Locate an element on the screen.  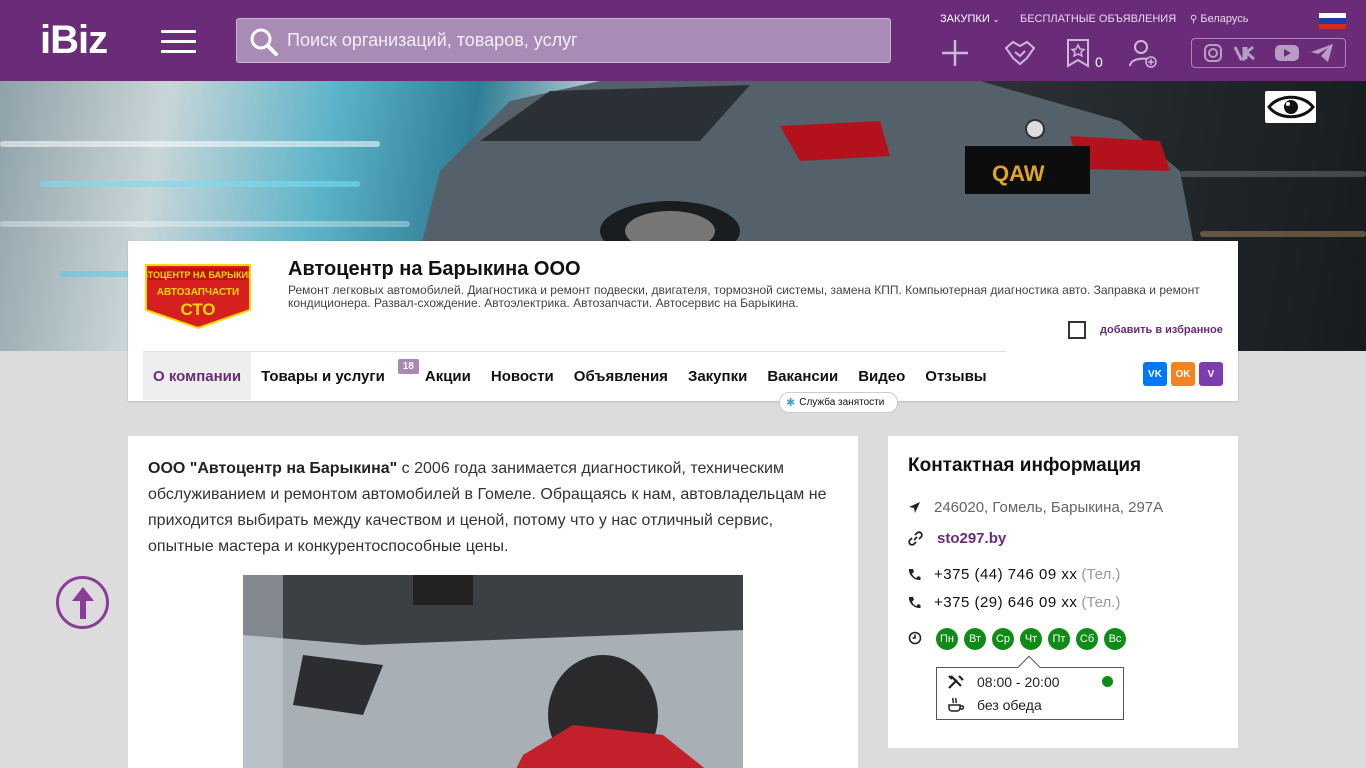
vk-share-button: VK is located at coordinates (1155, 374).